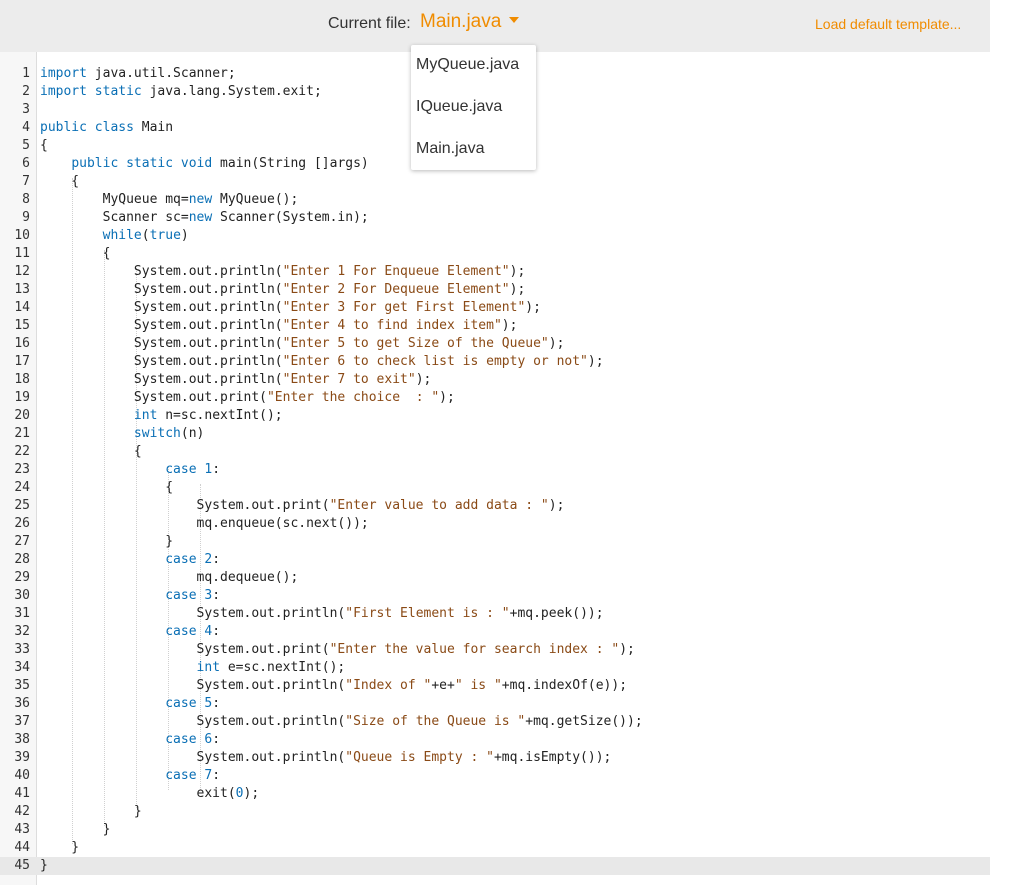  What do you see at coordinates (22, 757) in the screenshot?
I see `line-number: 39` at bounding box center [22, 757].